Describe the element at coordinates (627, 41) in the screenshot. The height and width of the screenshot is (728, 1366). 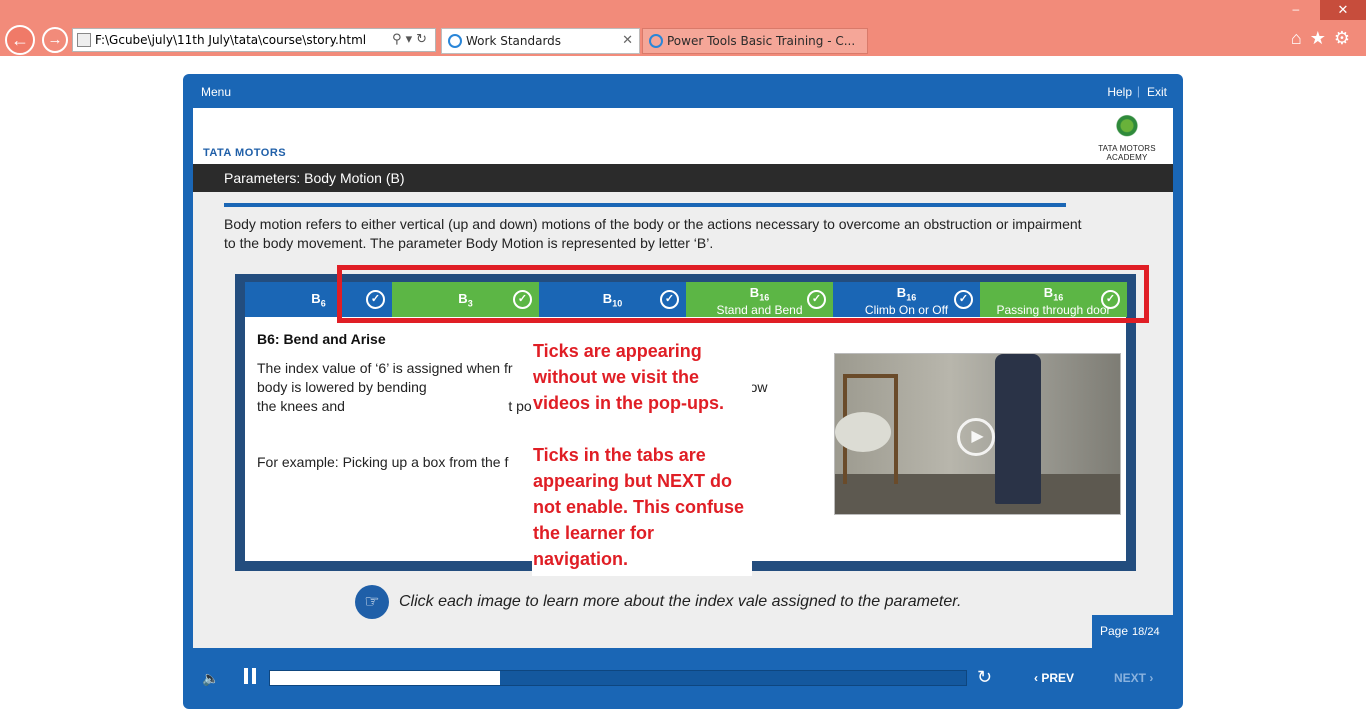
I see `close-icon: ✕` at that location.